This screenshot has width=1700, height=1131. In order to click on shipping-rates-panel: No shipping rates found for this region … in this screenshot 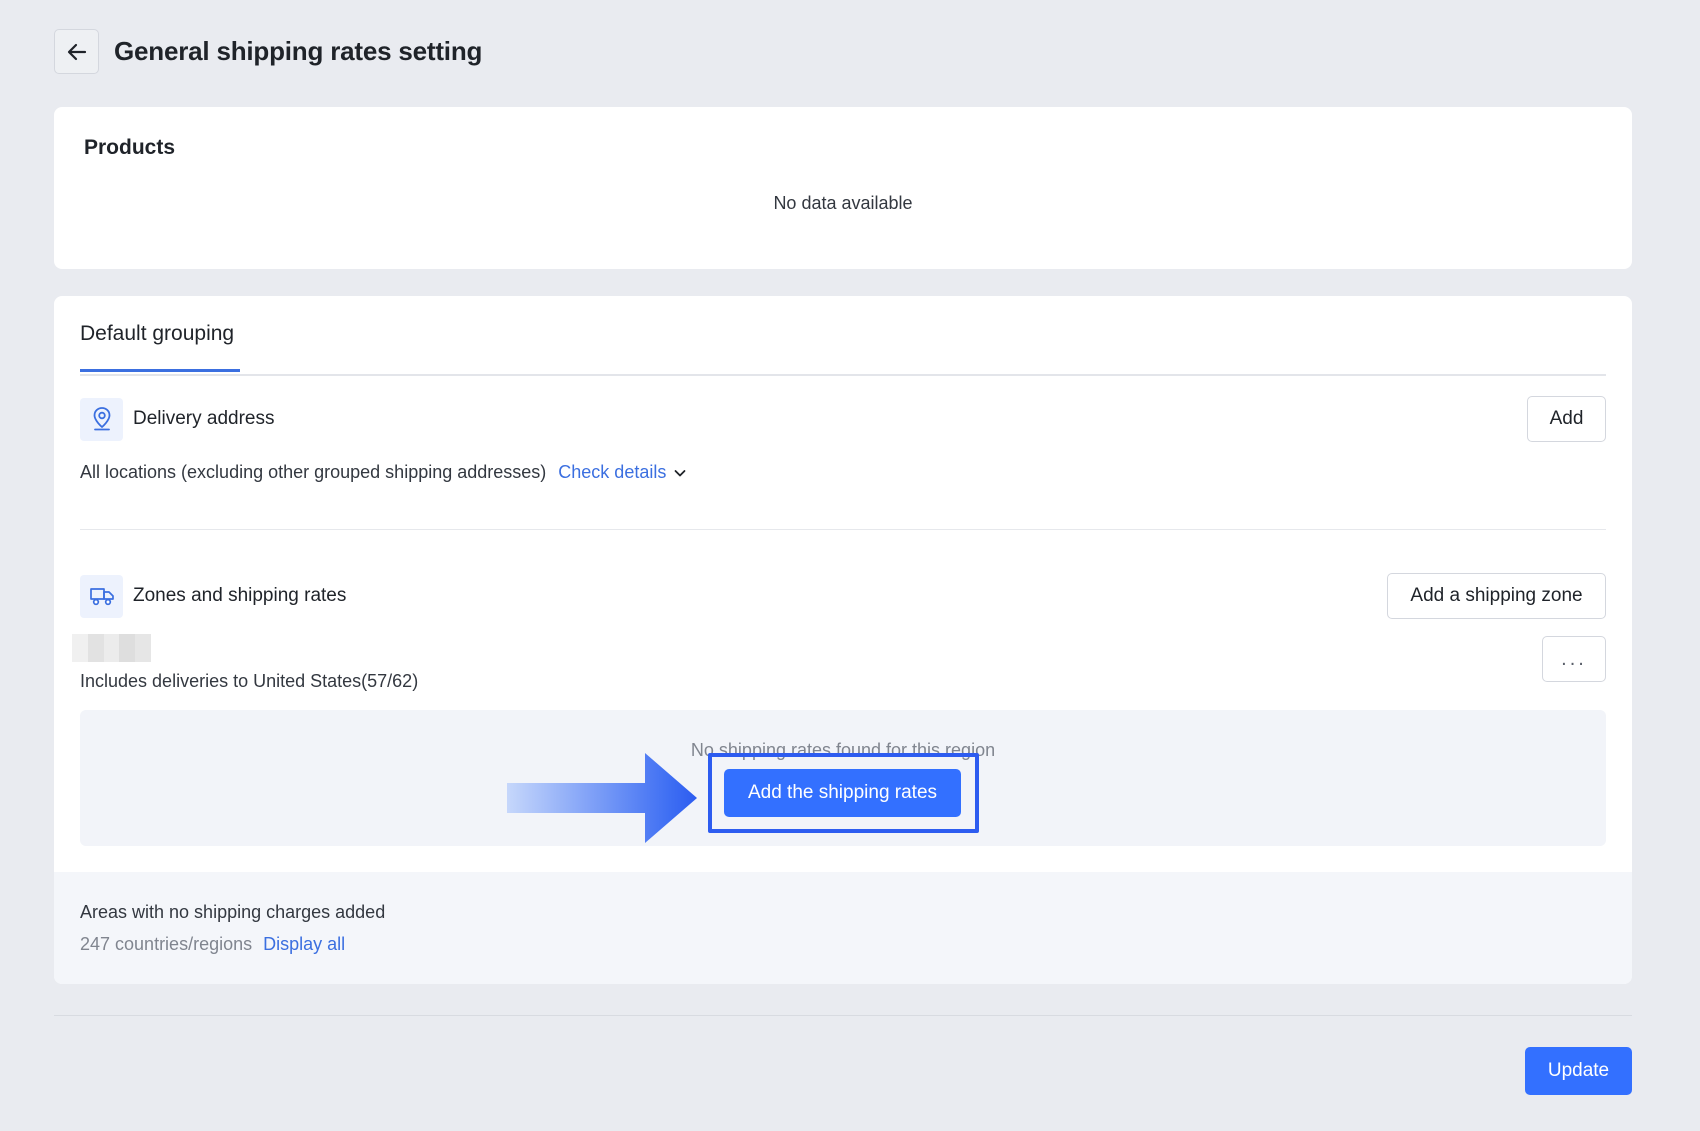, I will do `click(843, 778)`.